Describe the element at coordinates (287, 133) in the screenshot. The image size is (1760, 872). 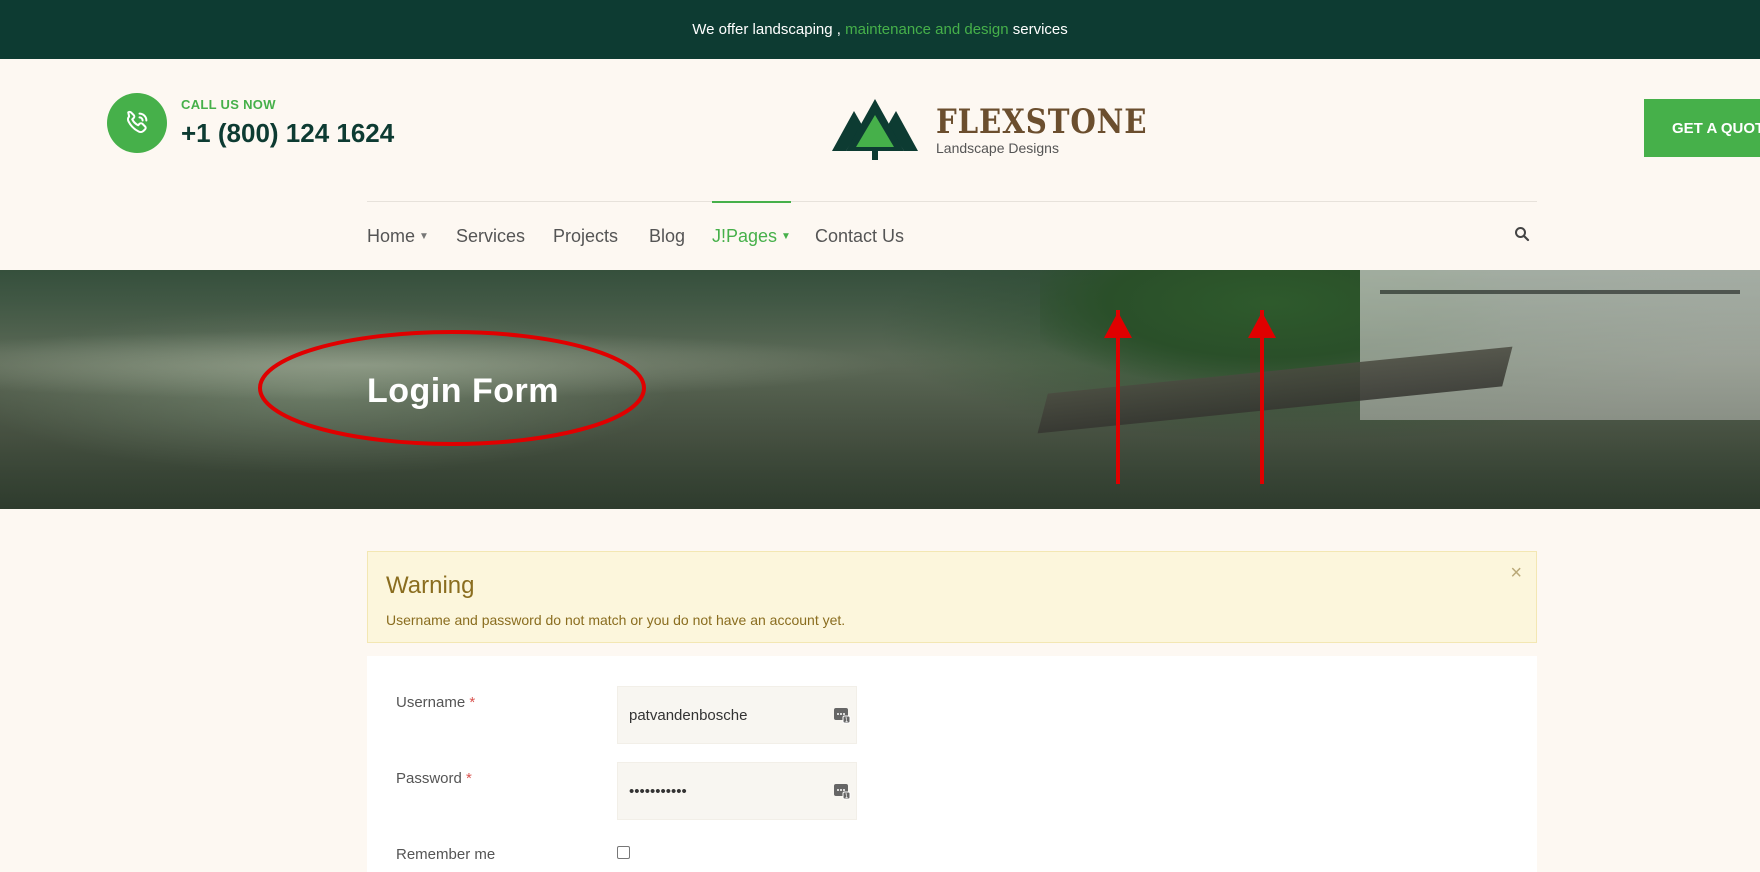
I see `phone-number: +1 (800) 124 1624` at that location.